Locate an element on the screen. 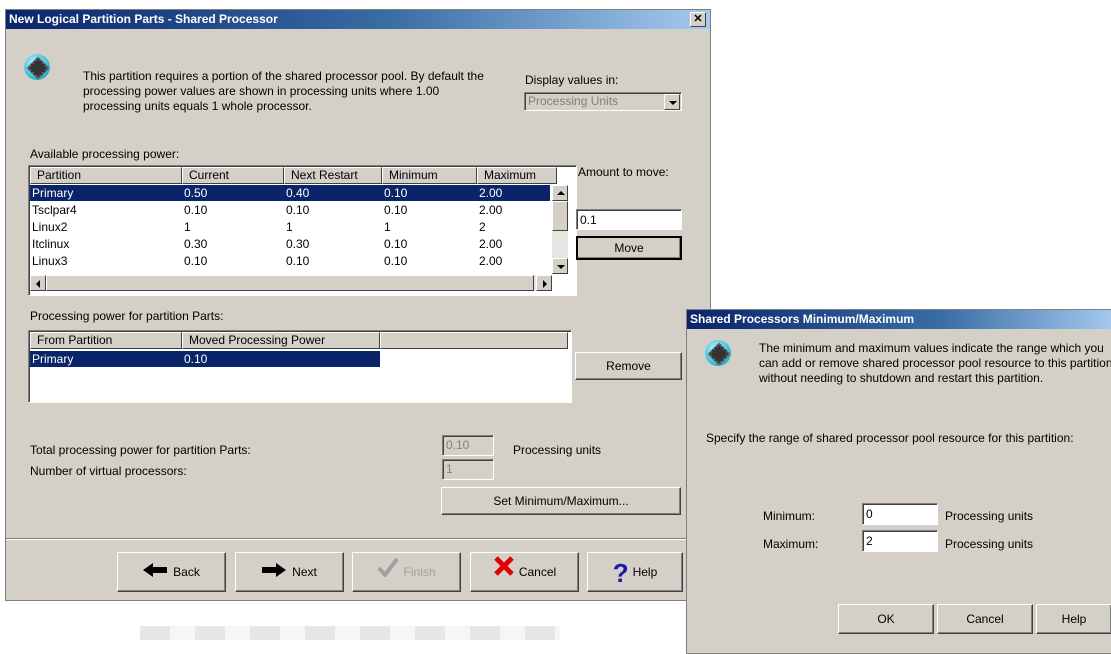  cell: Linux2 is located at coordinates (50, 227).